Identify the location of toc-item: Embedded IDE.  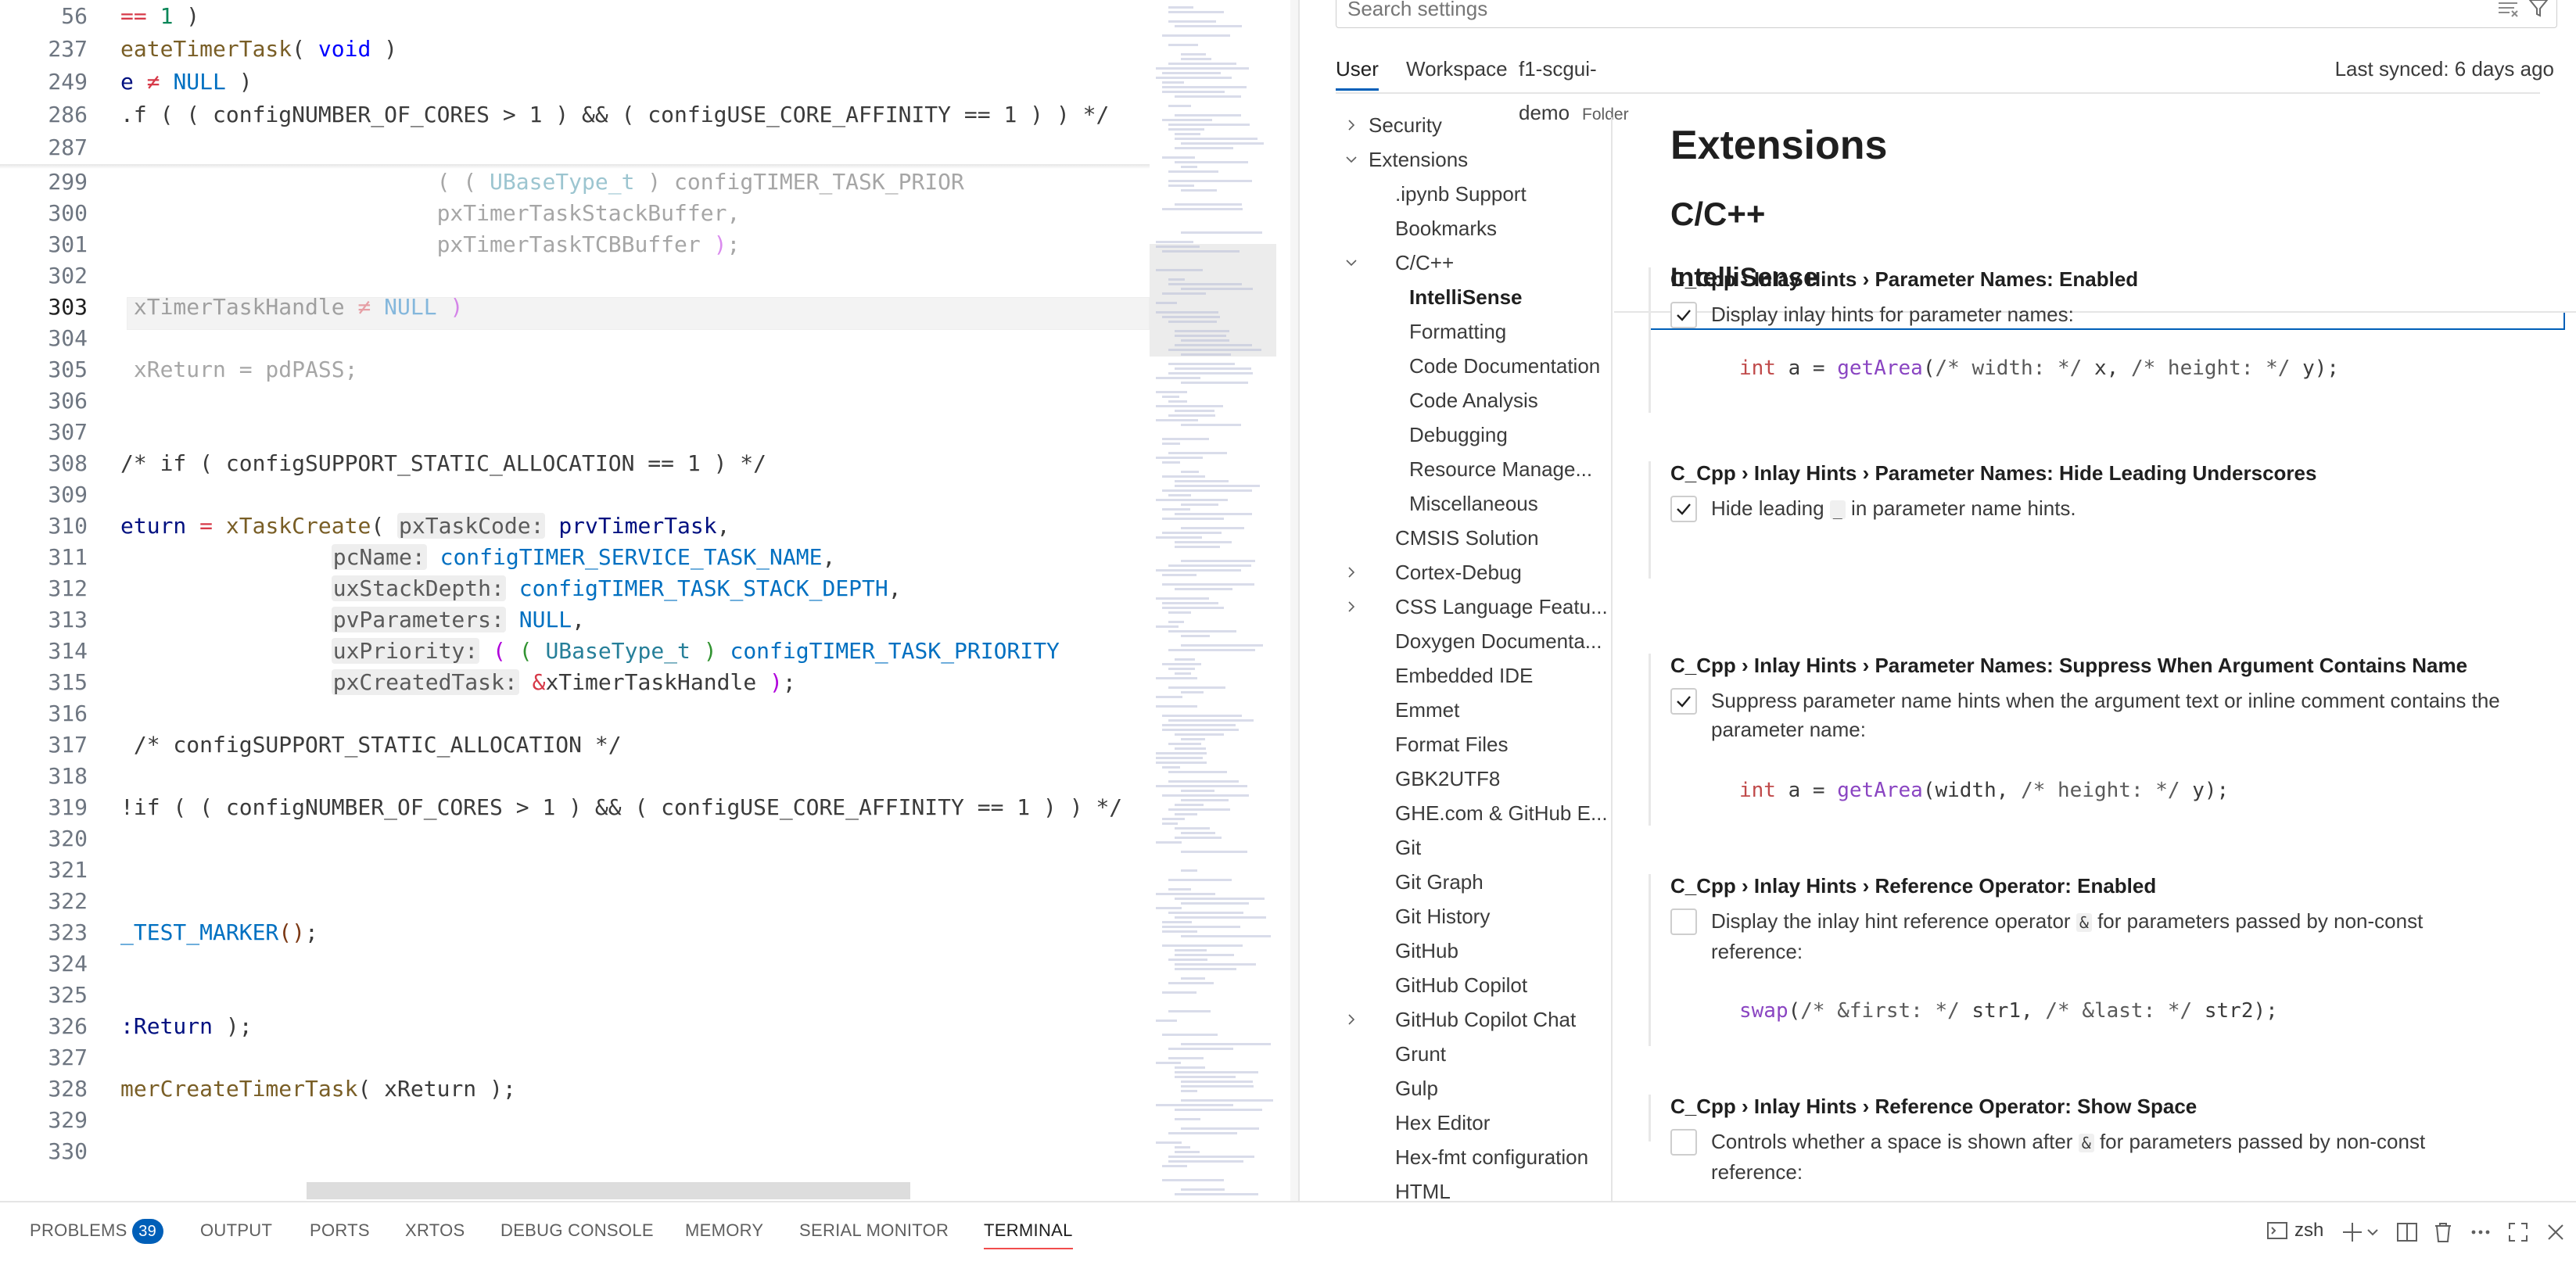
(1472, 675).